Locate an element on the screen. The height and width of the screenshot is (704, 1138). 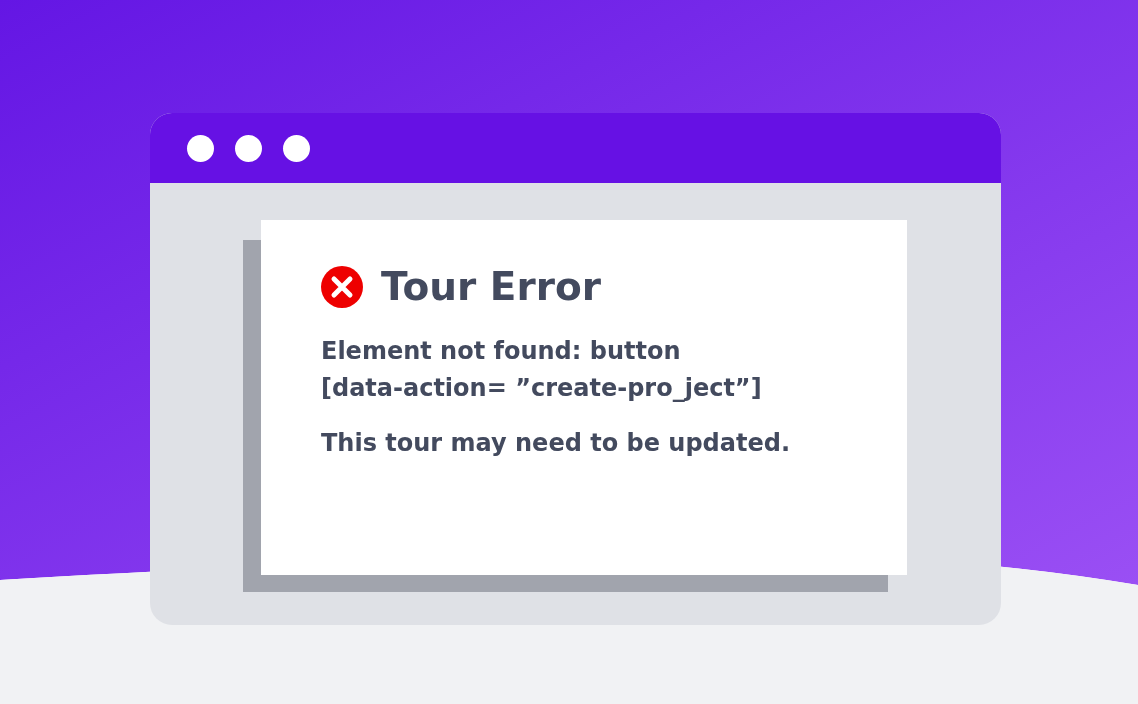
error-icon is located at coordinates (342, 286).